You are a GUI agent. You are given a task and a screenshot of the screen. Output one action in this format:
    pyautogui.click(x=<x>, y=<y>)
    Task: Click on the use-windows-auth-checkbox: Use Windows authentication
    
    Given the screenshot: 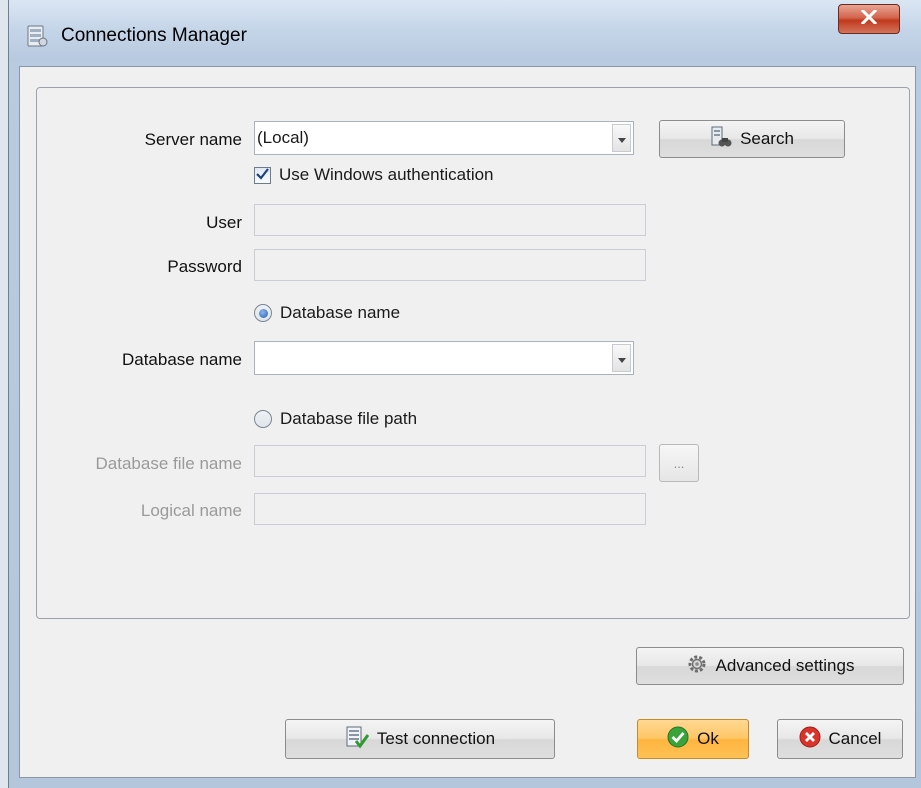 What is the action you would take?
    pyautogui.click(x=374, y=175)
    